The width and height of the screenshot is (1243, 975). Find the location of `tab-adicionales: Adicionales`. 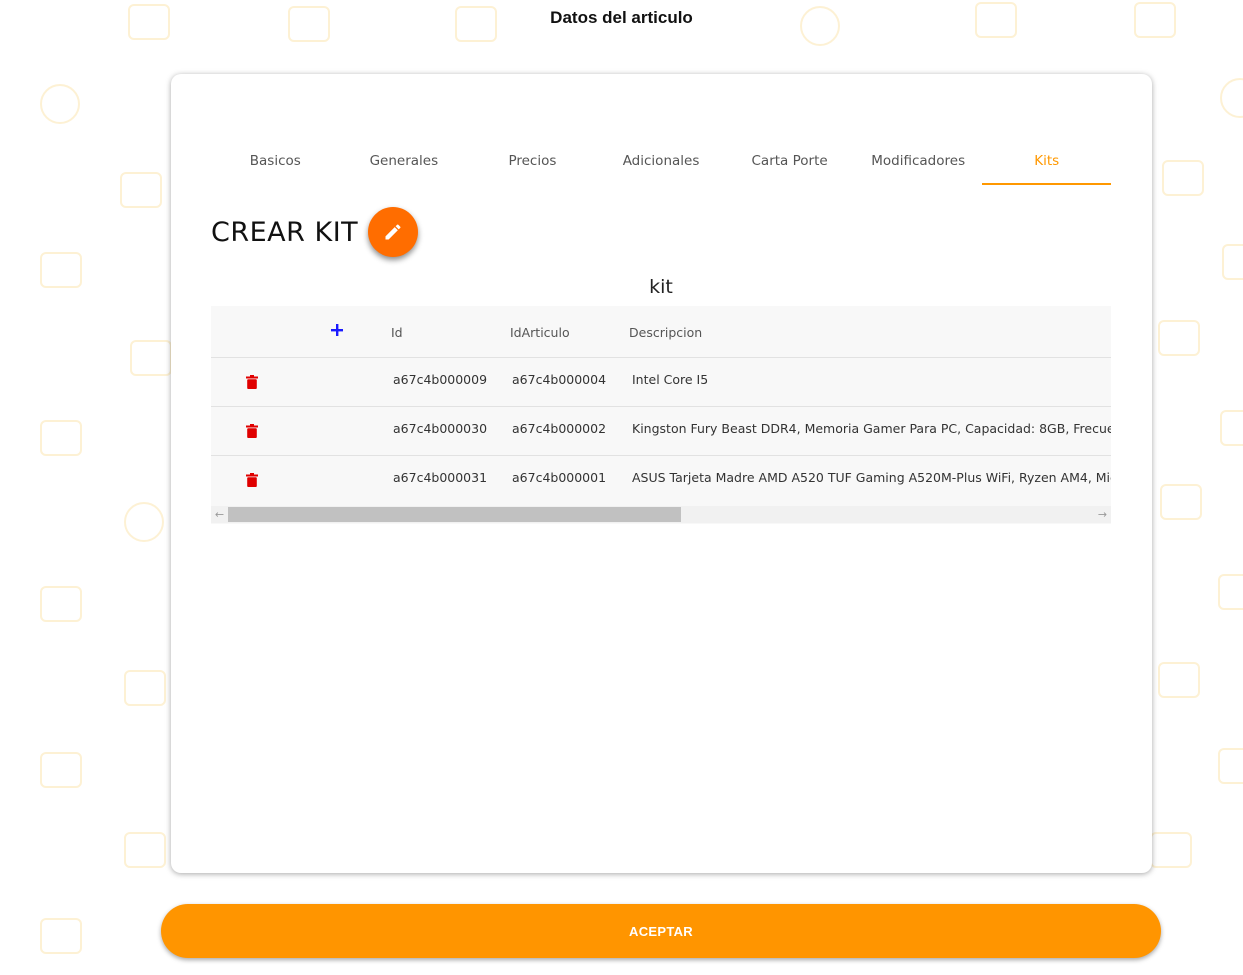

tab-adicionales: Adicionales is located at coordinates (661, 162).